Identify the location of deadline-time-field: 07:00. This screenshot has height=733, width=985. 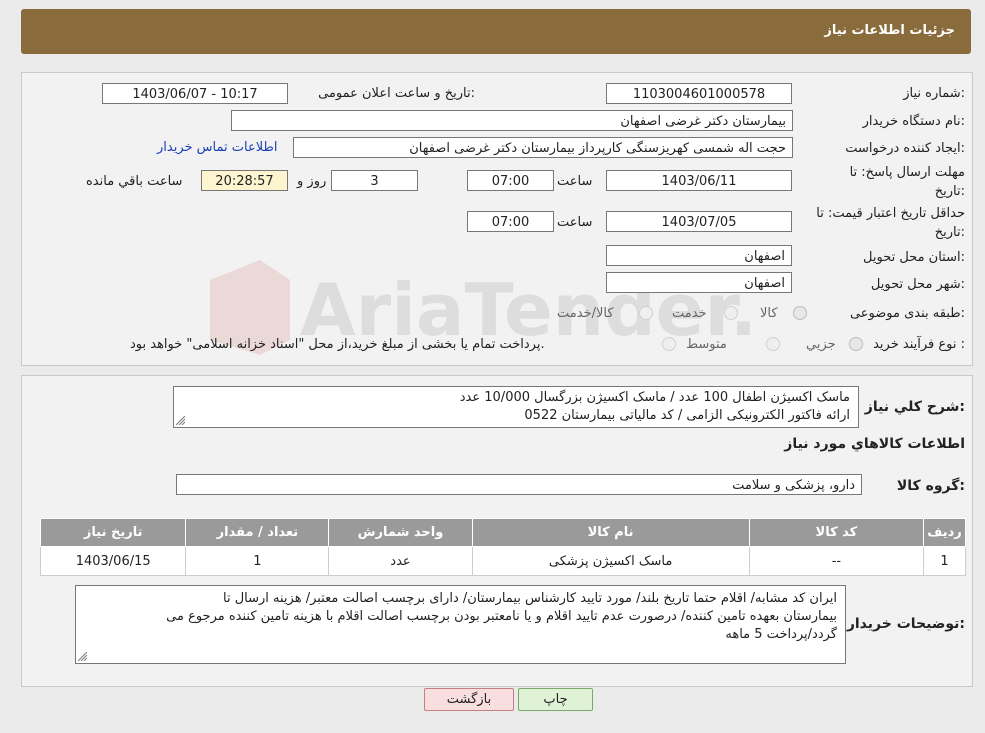
(510, 180).